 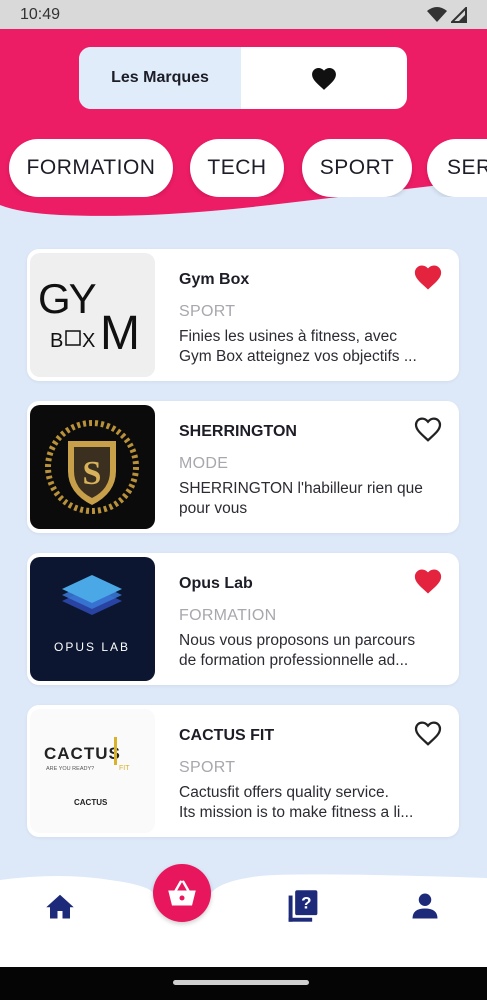 I want to click on svg-text: M, so click(x=120, y=333).